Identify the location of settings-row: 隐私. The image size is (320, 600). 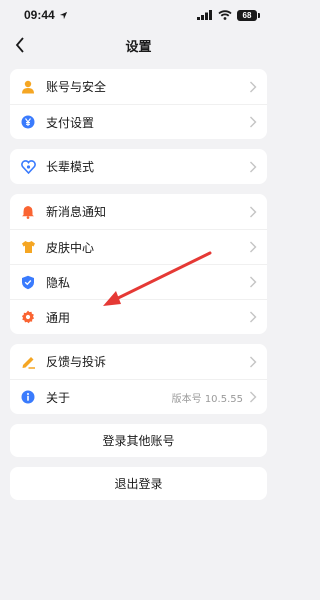
(138, 281).